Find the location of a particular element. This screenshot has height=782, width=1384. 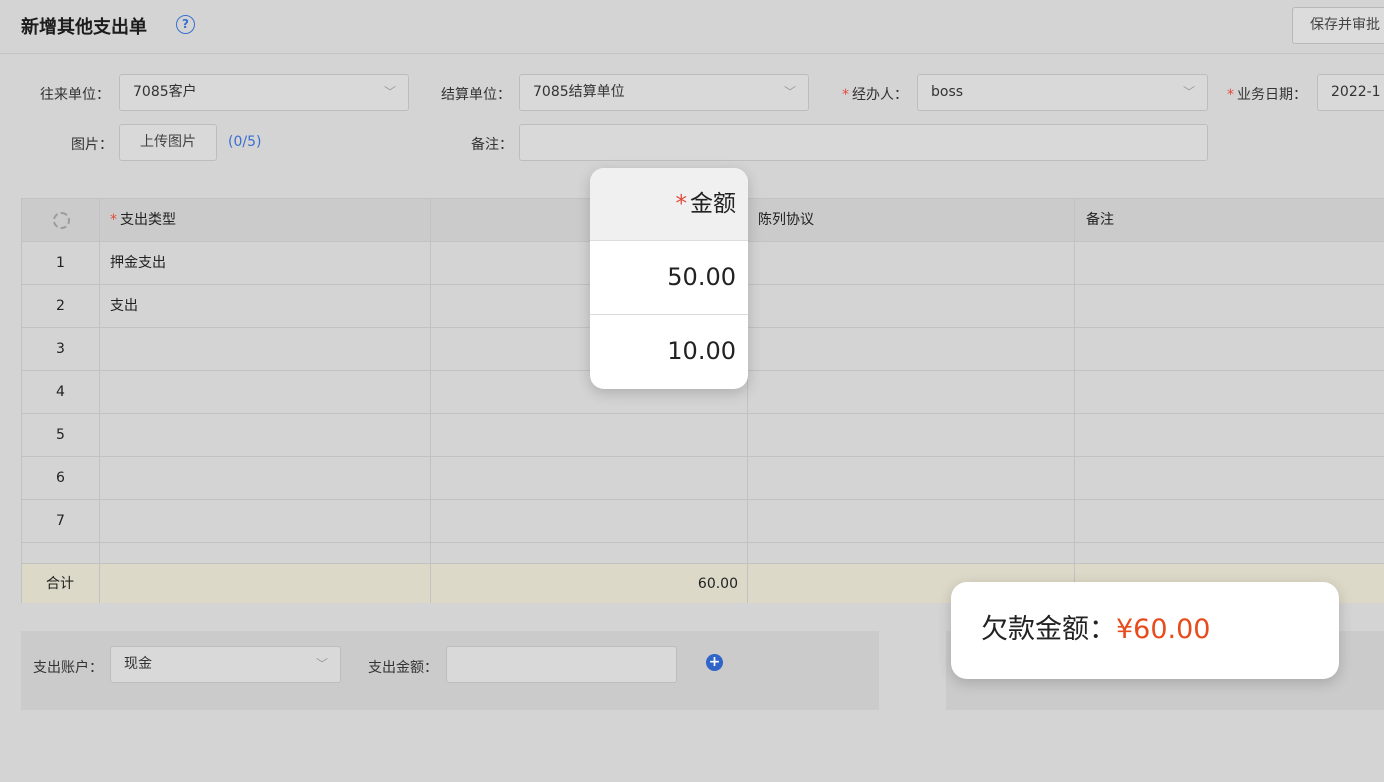

page-title: 新增其他支出单 is located at coordinates (84, 27).